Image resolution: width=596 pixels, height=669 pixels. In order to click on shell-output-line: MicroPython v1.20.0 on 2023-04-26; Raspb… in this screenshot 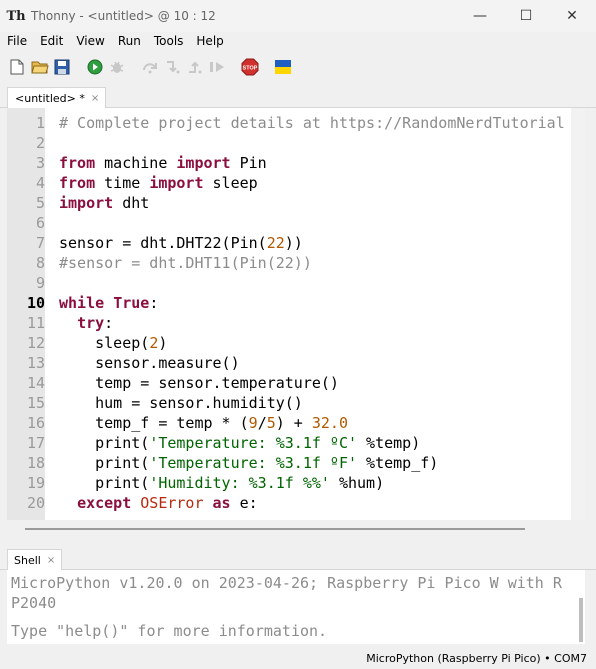, I will do `click(286, 583)`.